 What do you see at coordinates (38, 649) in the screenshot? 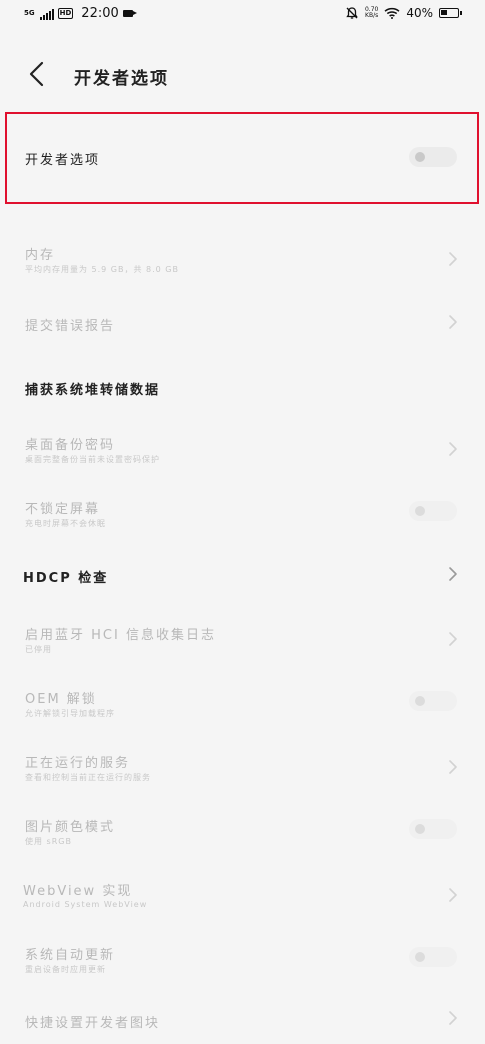
I see `bluetooth-hci-log-subtitle: 已停用` at bounding box center [38, 649].